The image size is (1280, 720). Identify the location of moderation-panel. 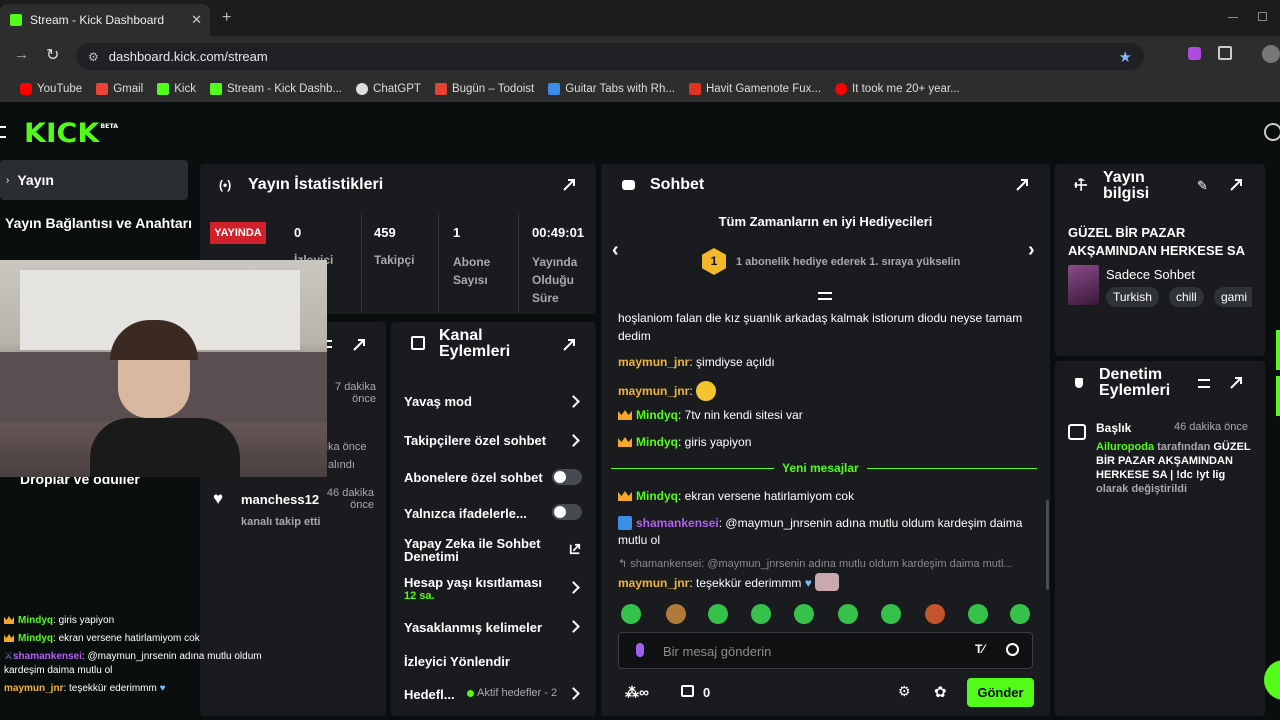
(1160, 538).